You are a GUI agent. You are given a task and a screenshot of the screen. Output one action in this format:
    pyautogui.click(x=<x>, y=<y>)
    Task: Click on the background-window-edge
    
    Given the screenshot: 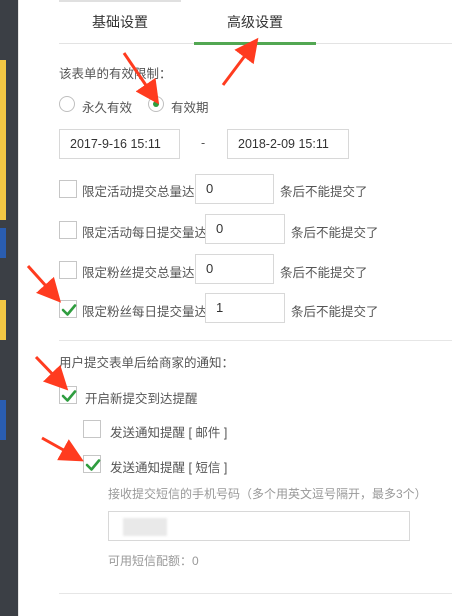 What is the action you would take?
    pyautogui.click(x=9, y=308)
    